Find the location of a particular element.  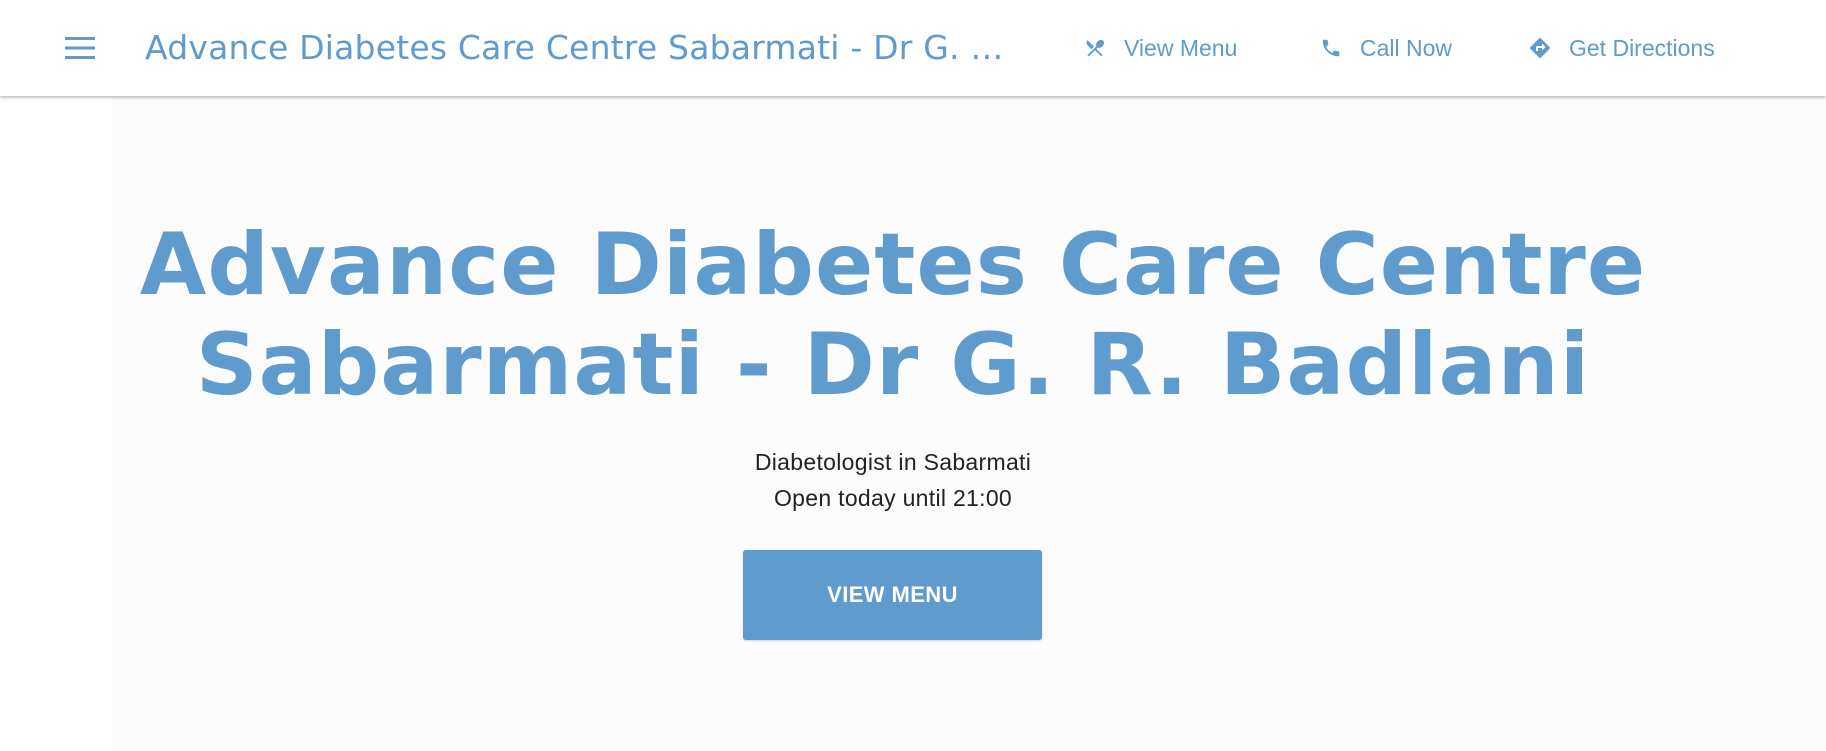

get-directions-label: Get Directions is located at coordinates (1642, 47).